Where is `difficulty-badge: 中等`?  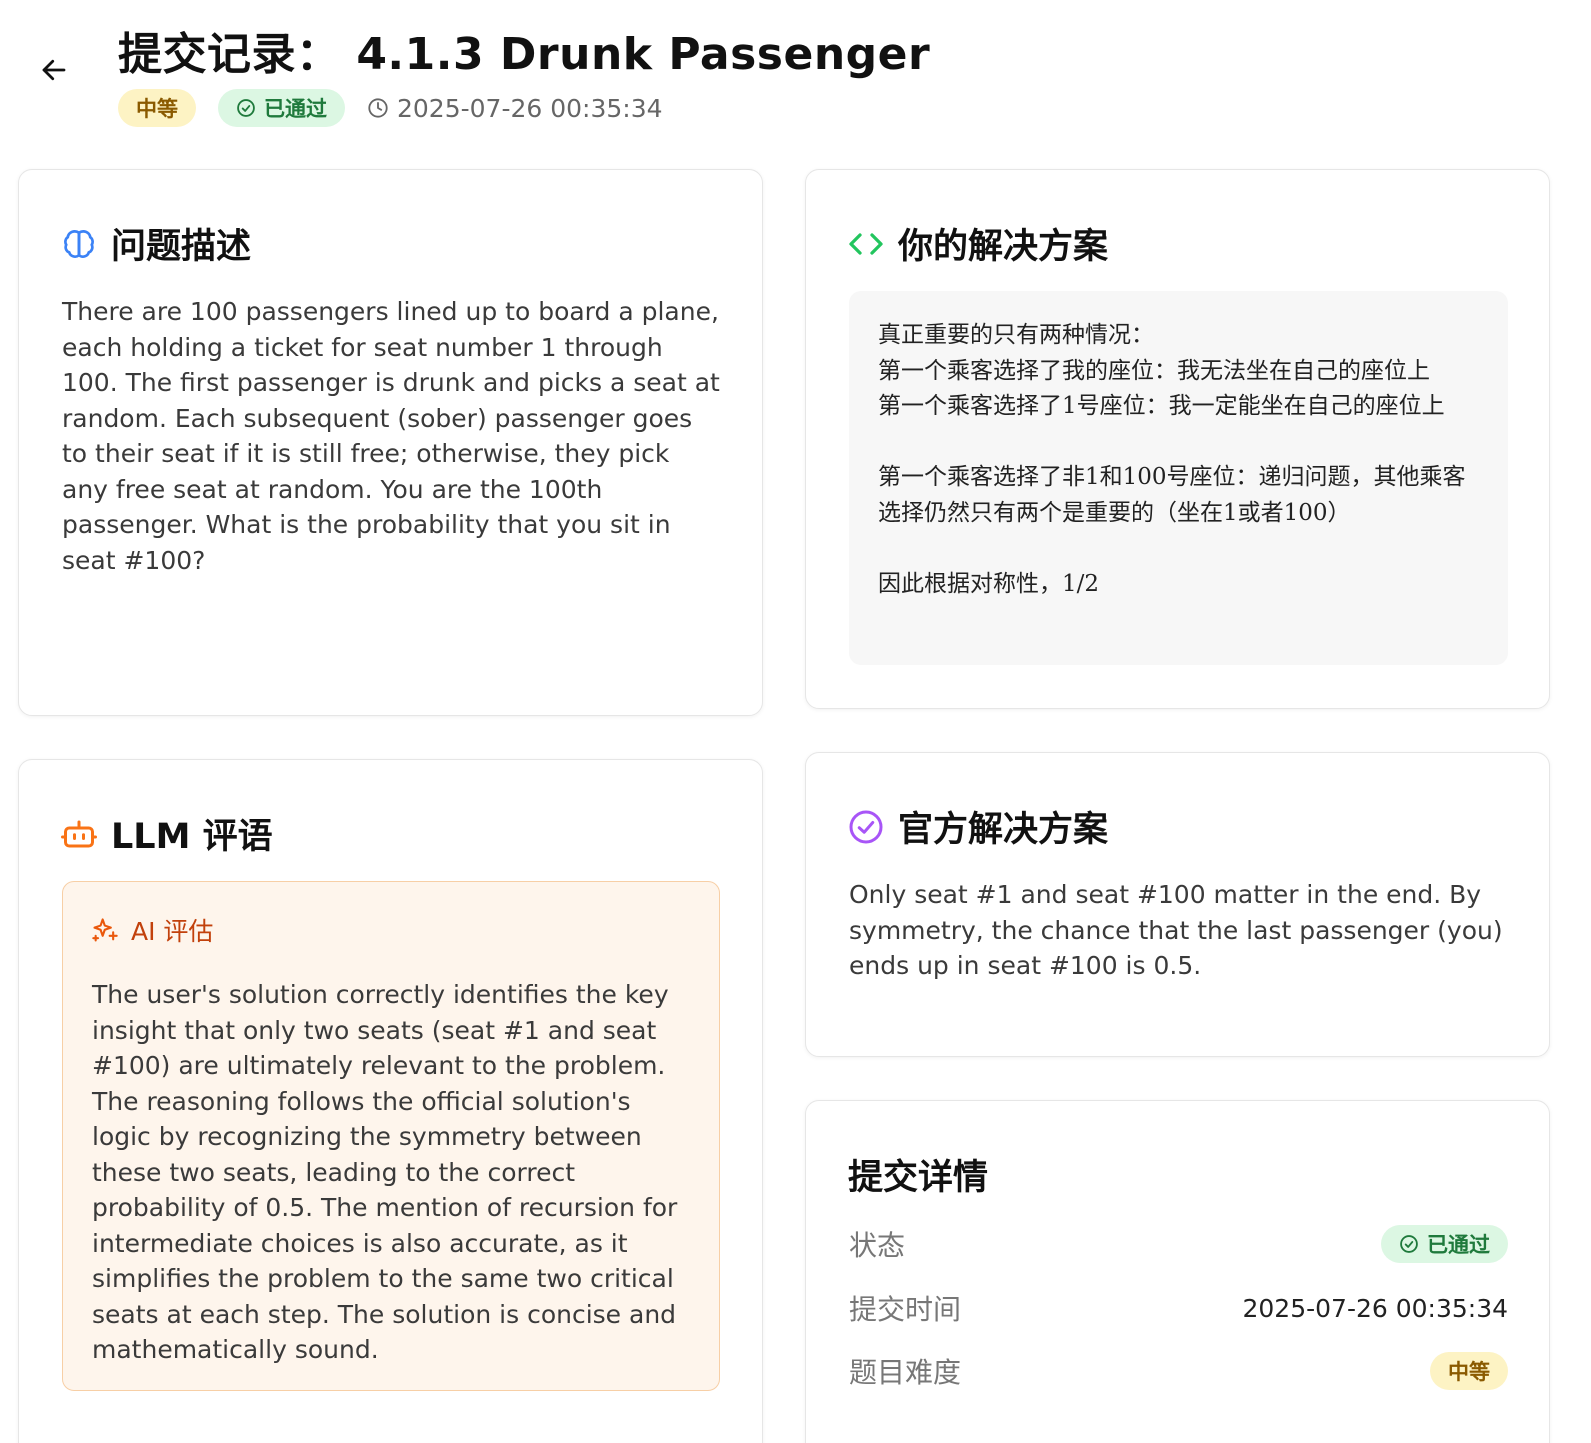
difficulty-badge: 中等 is located at coordinates (157, 108).